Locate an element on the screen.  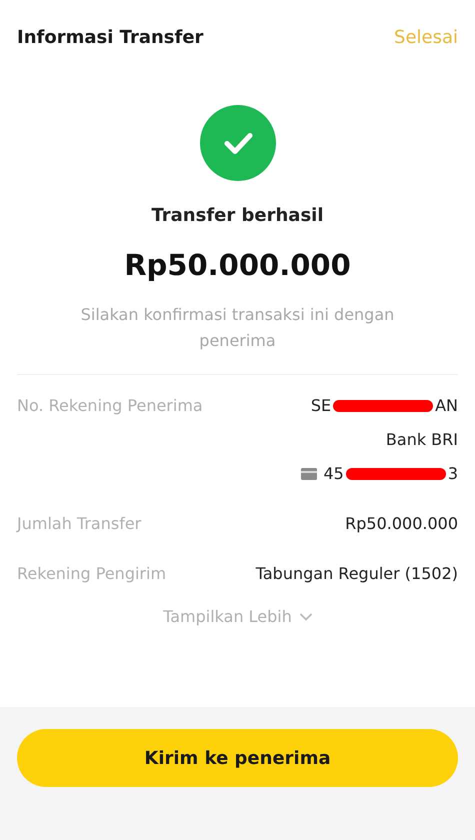
page-title: Informasi Transfer is located at coordinates (110, 37).